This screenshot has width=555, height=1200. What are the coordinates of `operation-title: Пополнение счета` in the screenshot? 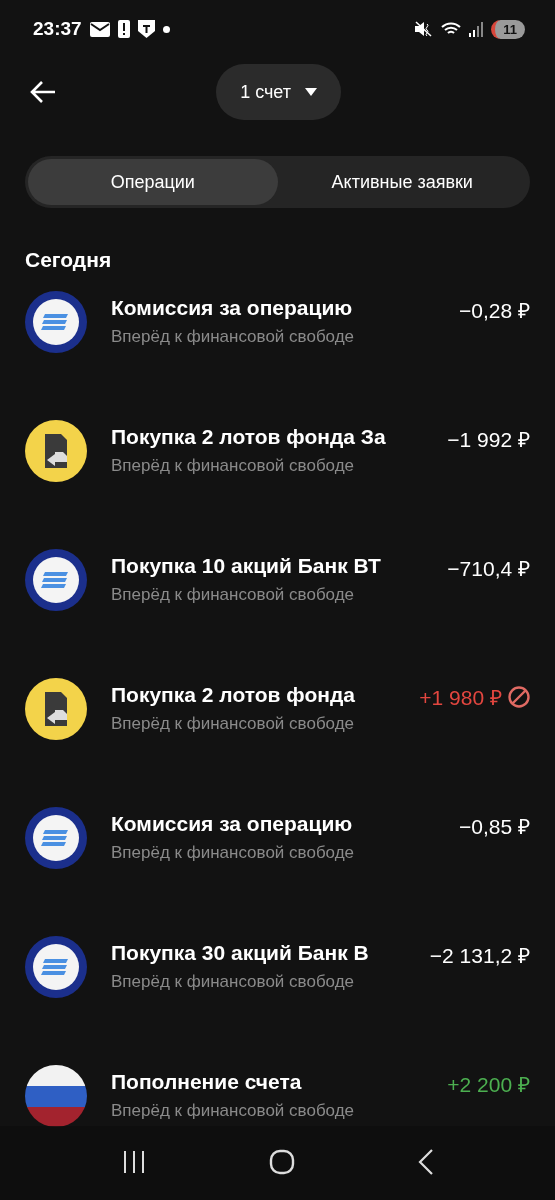 It's located at (207, 1082).